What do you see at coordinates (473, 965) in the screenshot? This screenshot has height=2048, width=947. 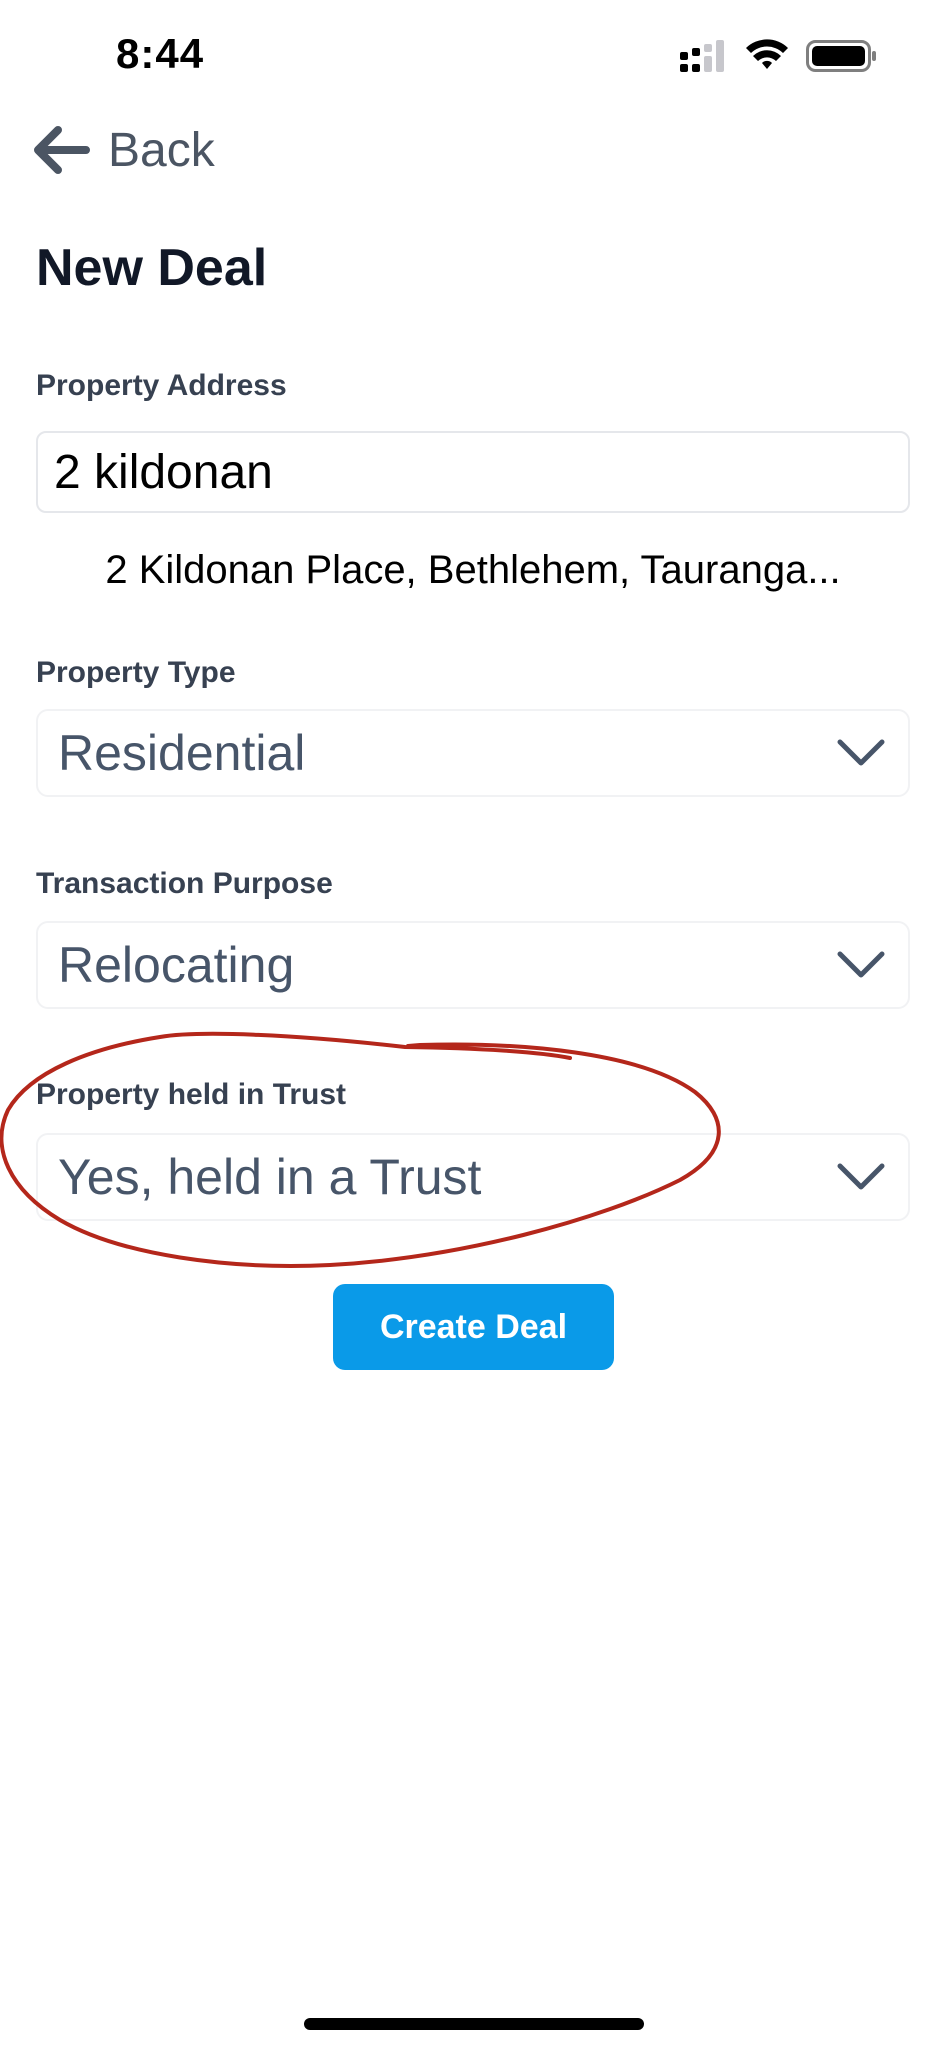 I see `transaction-purpose-select: Relocating` at bounding box center [473, 965].